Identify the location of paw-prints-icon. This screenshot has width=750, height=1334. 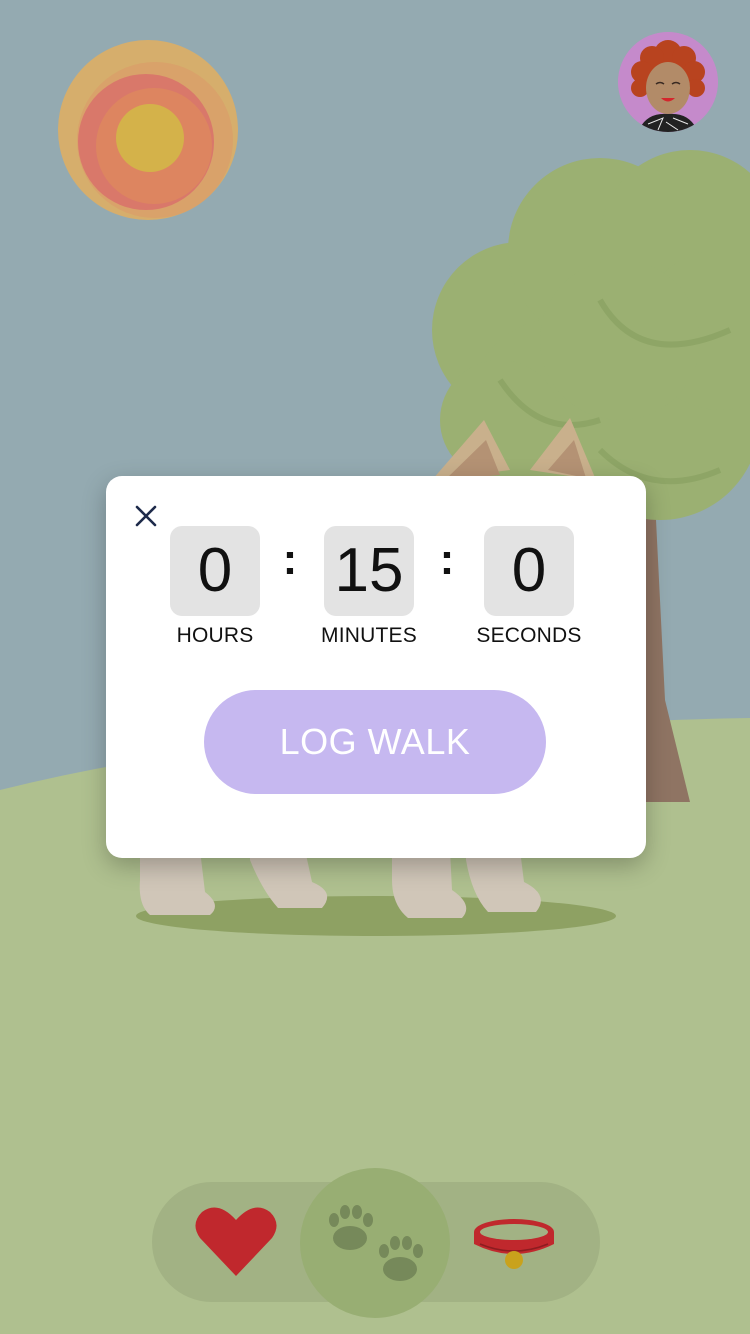
(376, 1243).